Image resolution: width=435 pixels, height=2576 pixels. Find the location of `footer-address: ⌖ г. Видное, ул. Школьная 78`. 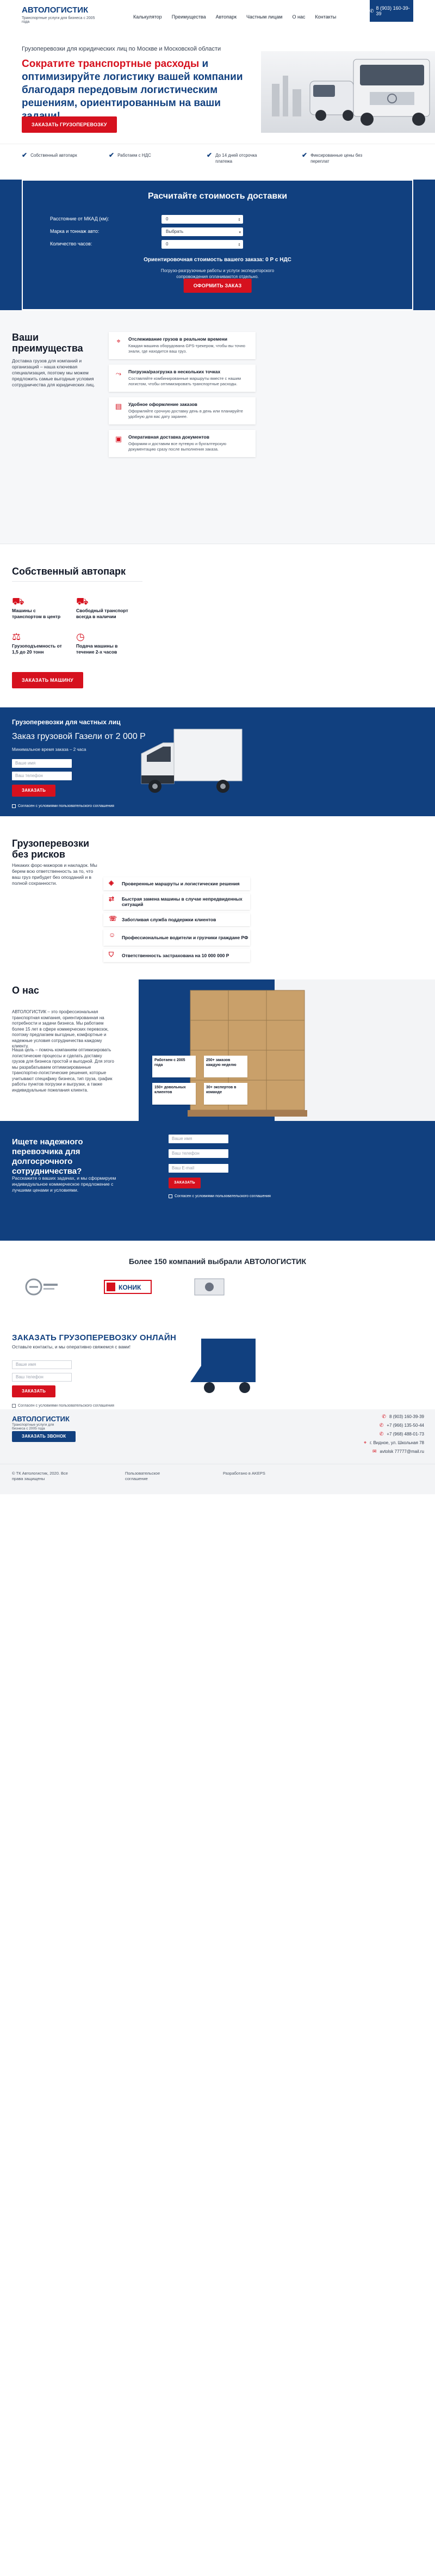

footer-address: ⌖ г. Видное, ул. Школьная 78 is located at coordinates (394, 1442).